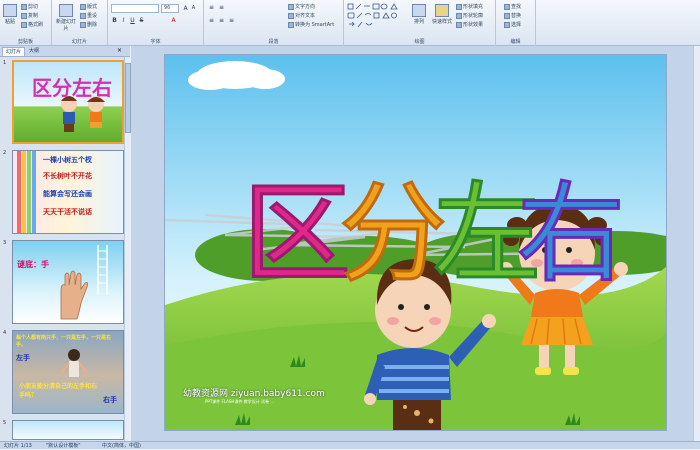 The width and height of the screenshot is (700, 450). I want to click on find-icon, so click(507, 6).